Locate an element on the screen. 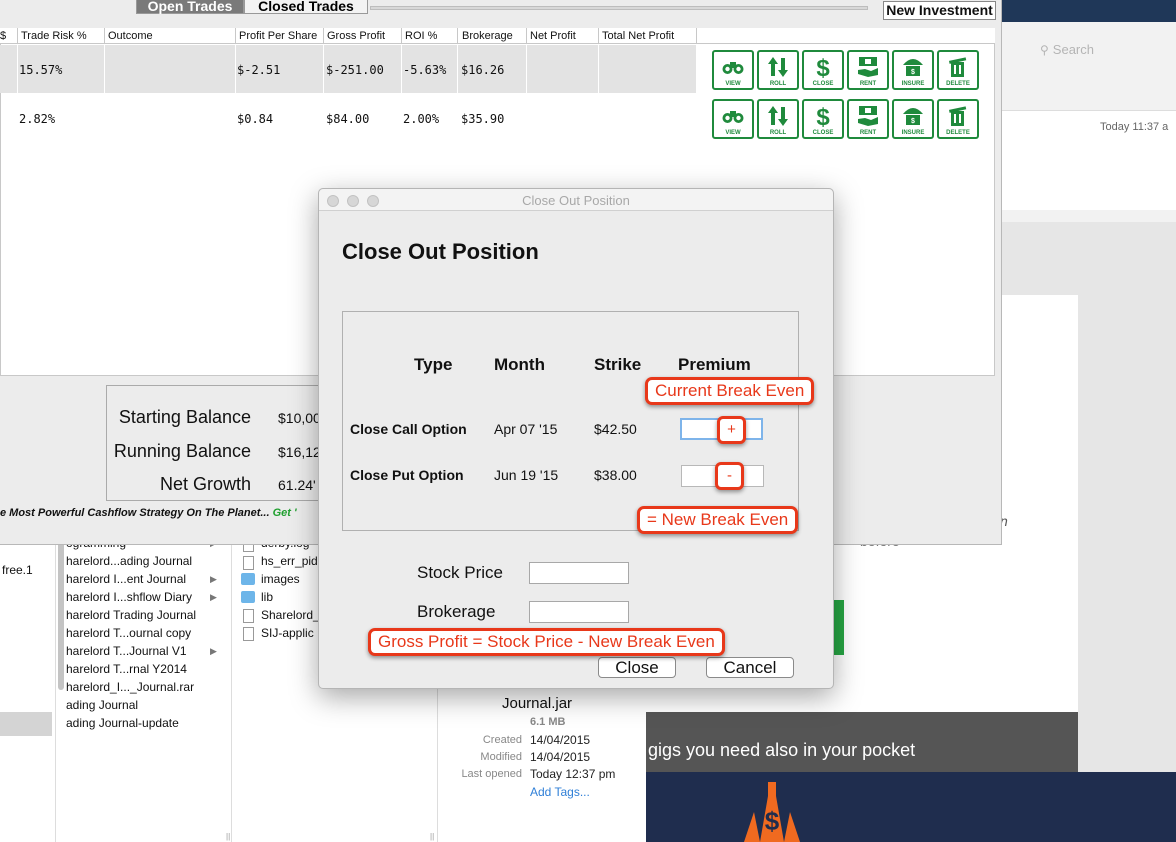  call-month-value: Apr 07 '15 is located at coordinates (526, 429).